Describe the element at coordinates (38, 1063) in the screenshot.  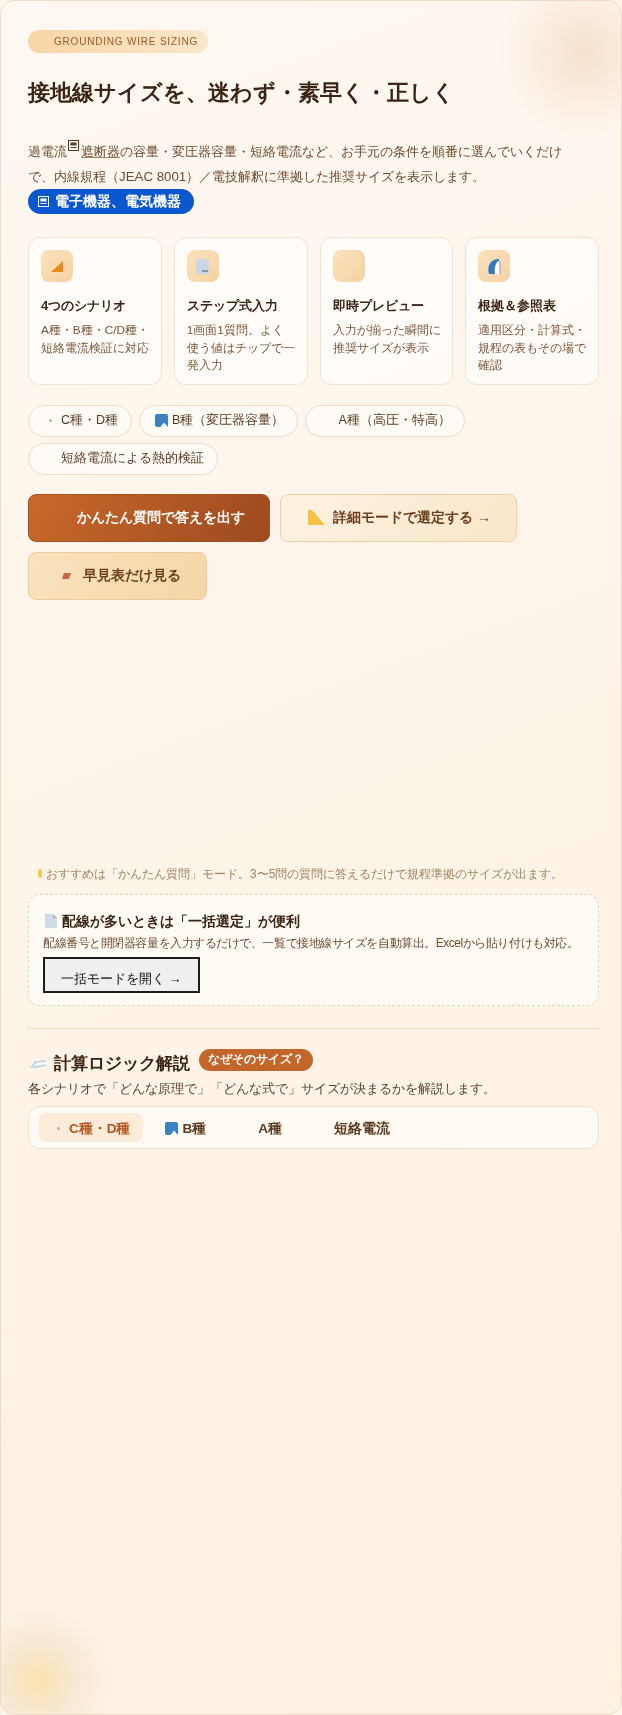
I see `pencil-icon` at that location.